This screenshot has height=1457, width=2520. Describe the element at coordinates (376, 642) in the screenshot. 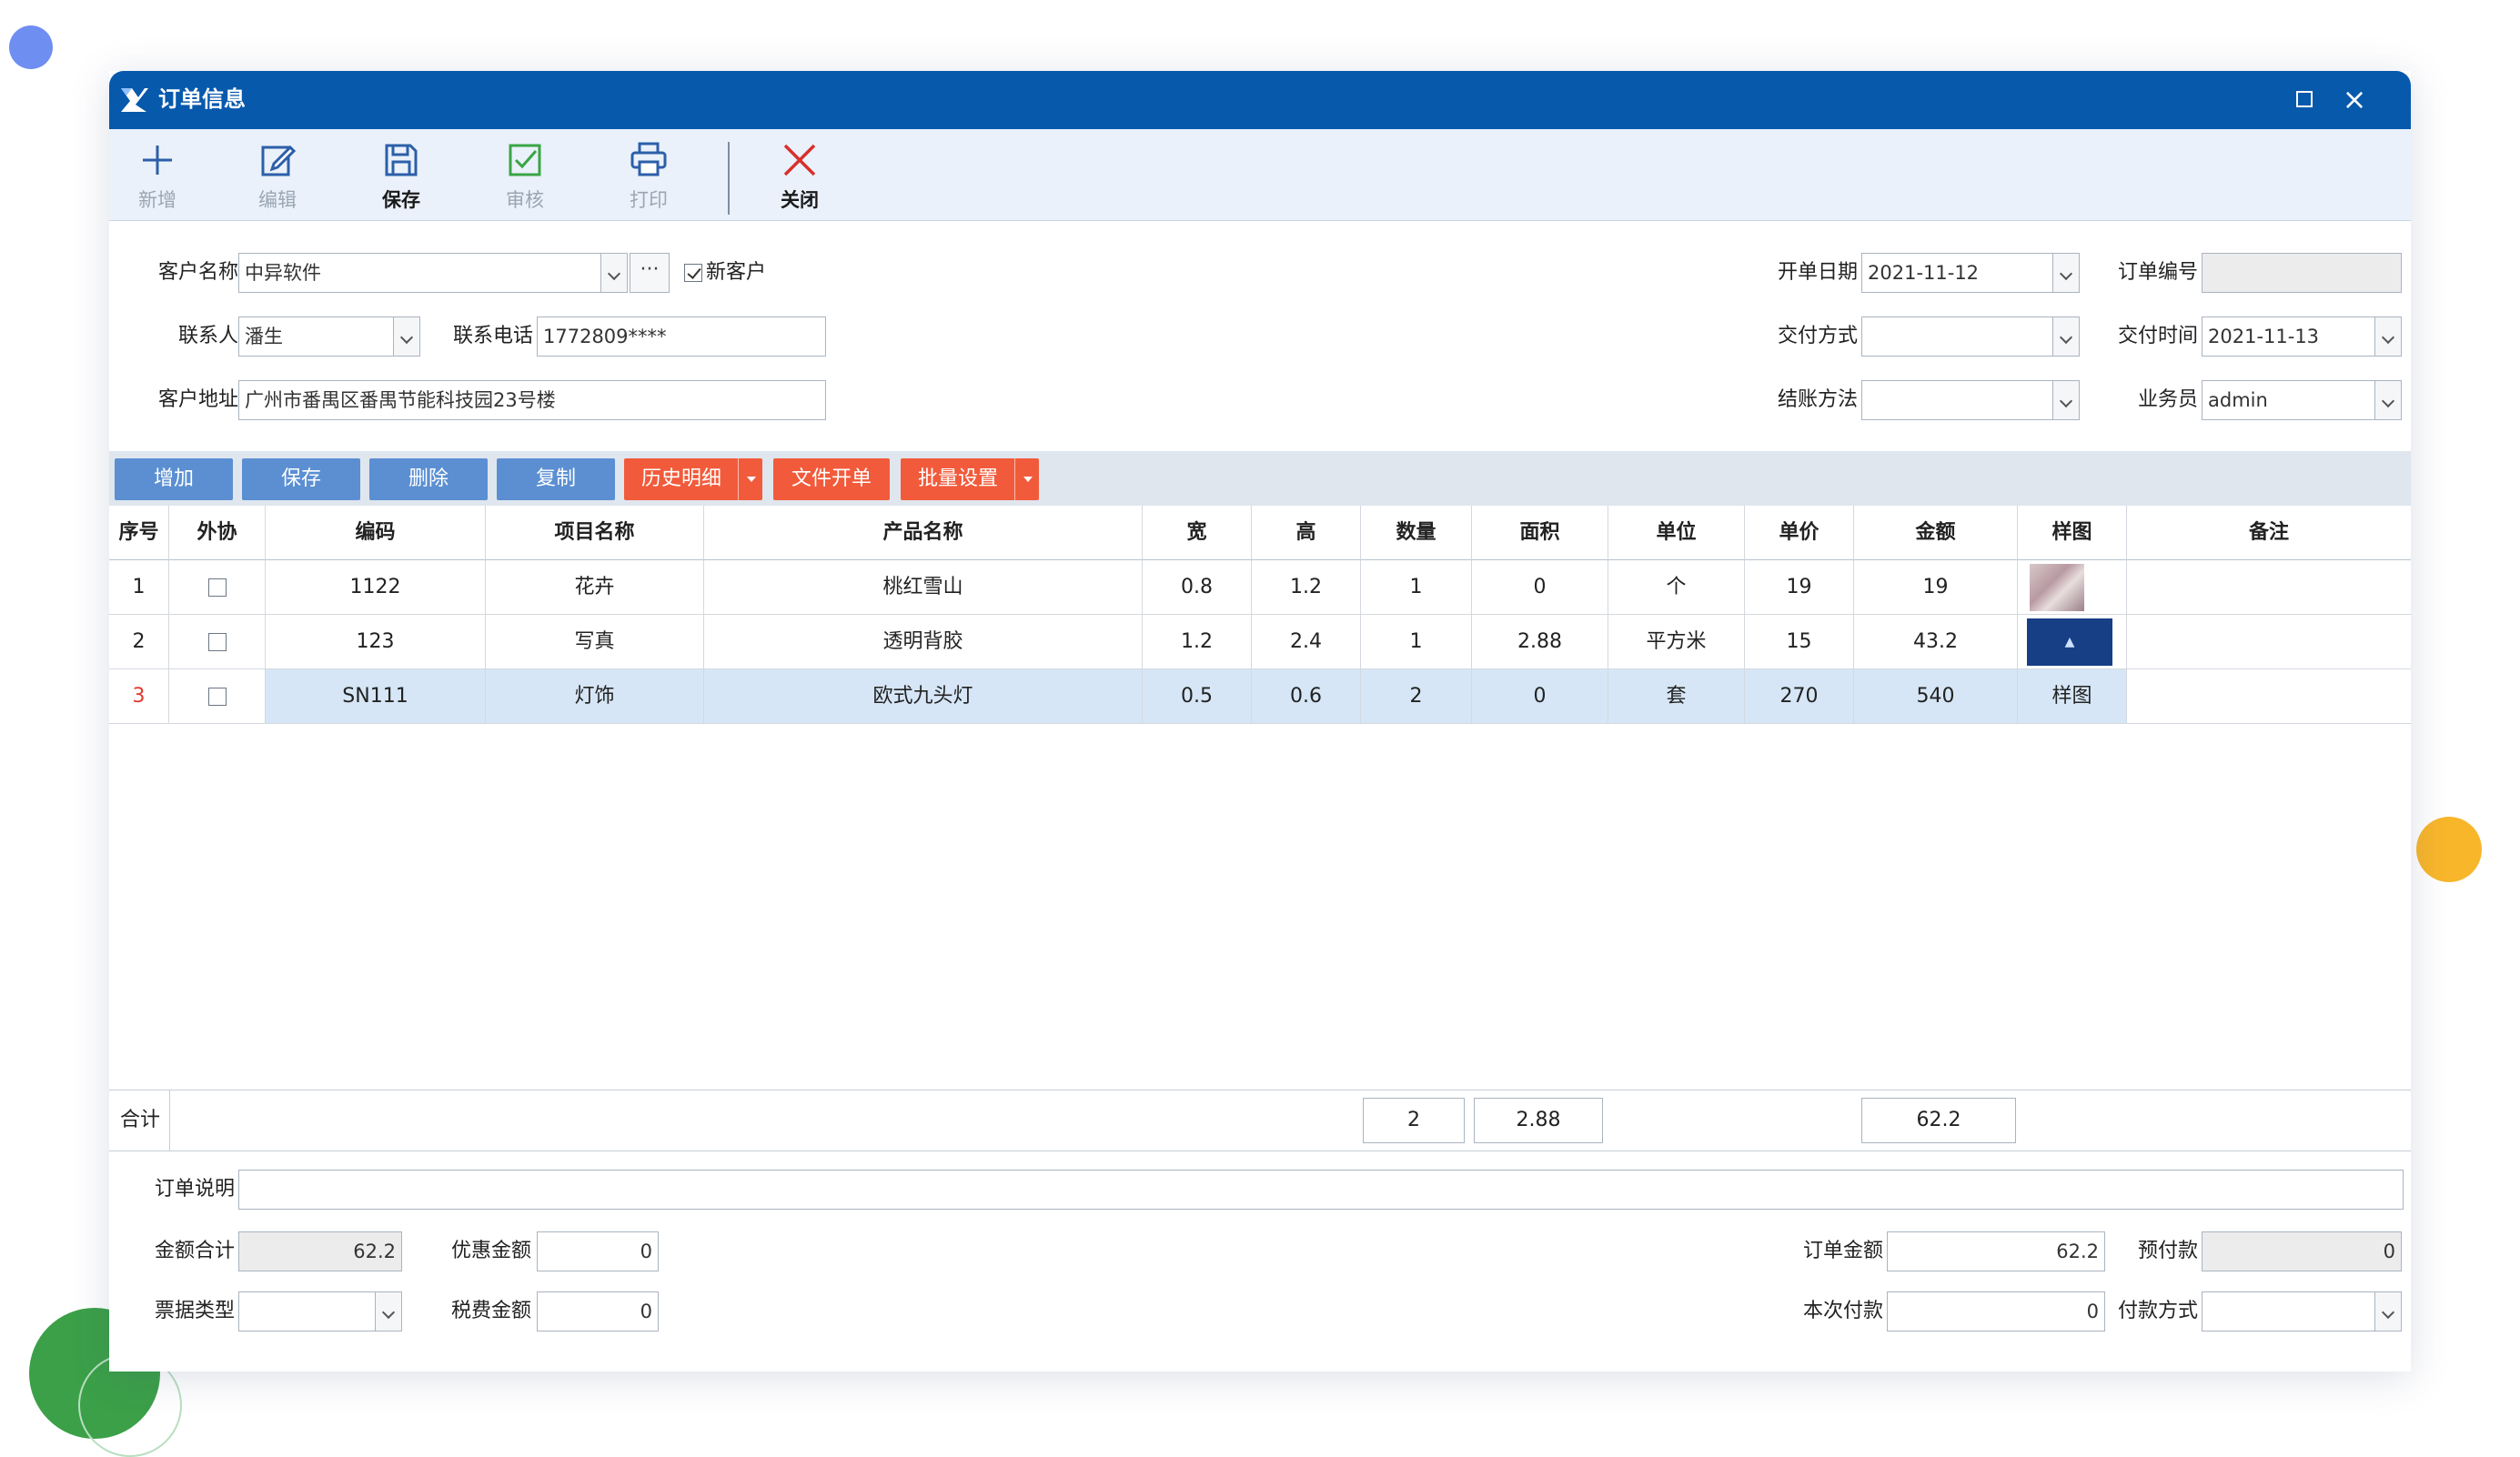

I see `code-cell: 123` at that location.